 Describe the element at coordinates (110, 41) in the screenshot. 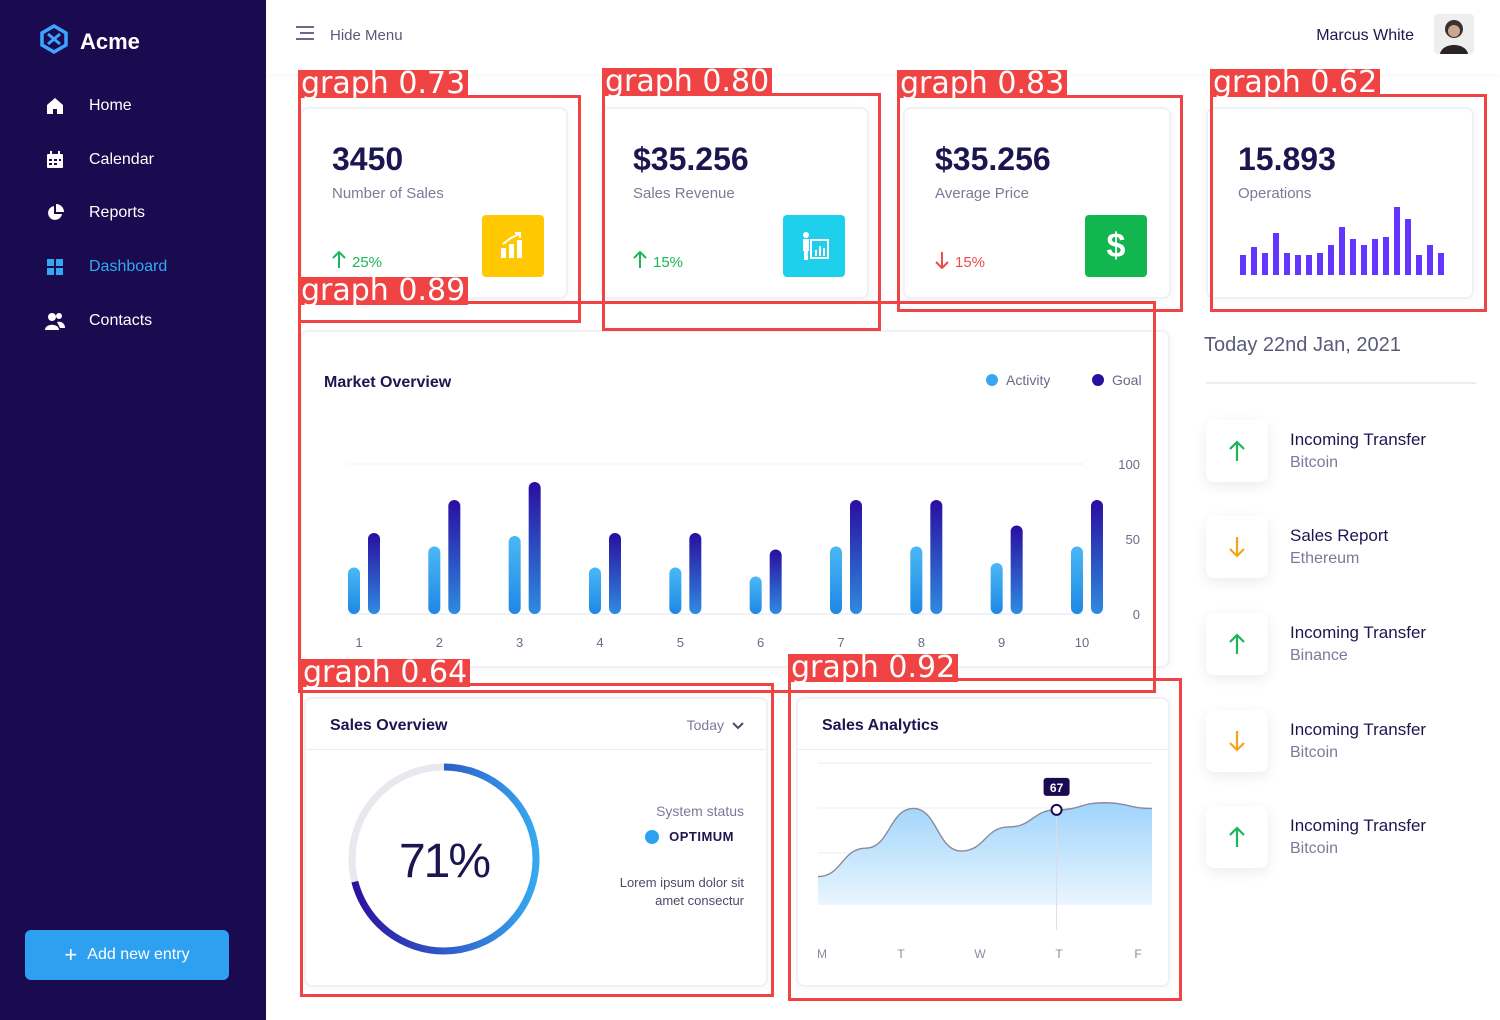

I see `brand-name: Acme` at that location.